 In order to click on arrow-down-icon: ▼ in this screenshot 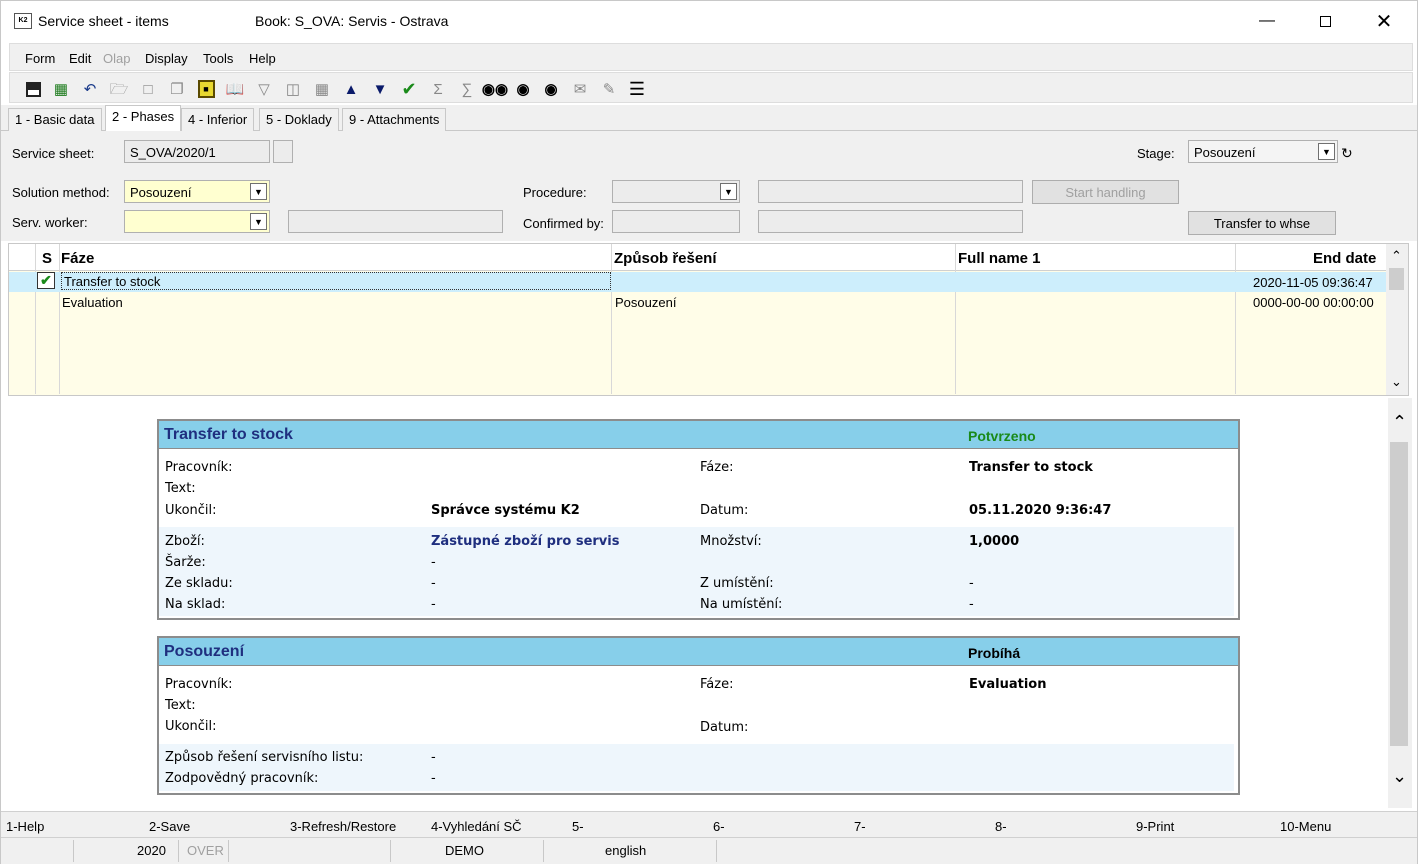, I will do `click(380, 89)`.